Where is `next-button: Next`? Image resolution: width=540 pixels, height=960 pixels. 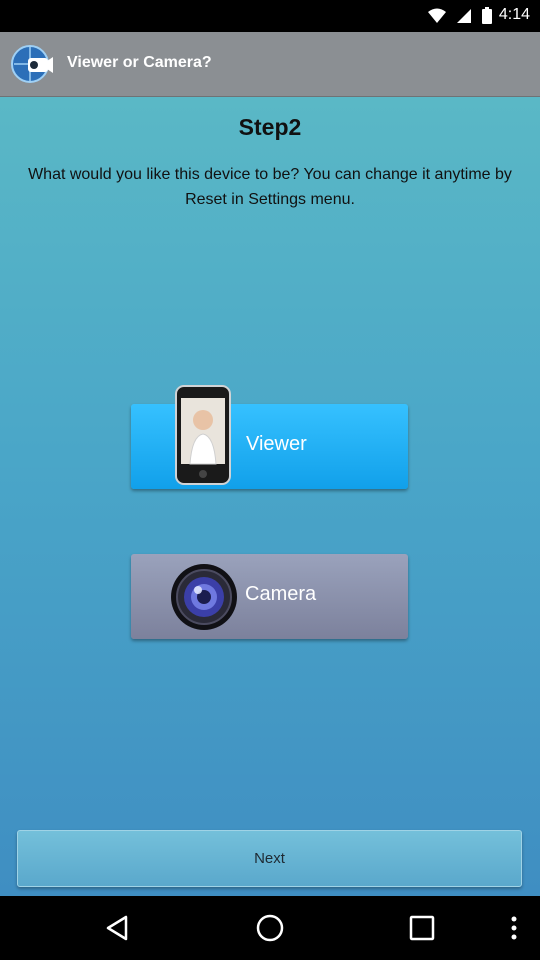
next-button: Next is located at coordinates (269, 858).